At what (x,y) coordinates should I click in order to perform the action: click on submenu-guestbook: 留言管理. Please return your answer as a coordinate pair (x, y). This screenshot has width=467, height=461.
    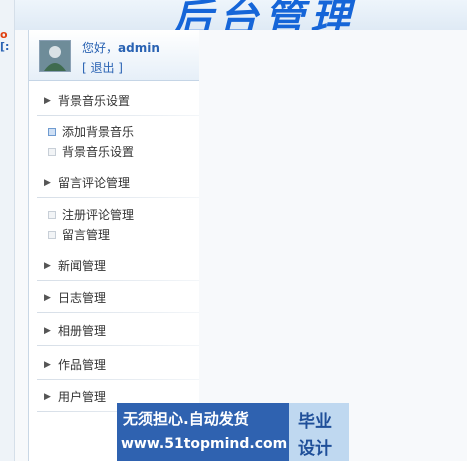
    Looking at the image, I should click on (114, 235).